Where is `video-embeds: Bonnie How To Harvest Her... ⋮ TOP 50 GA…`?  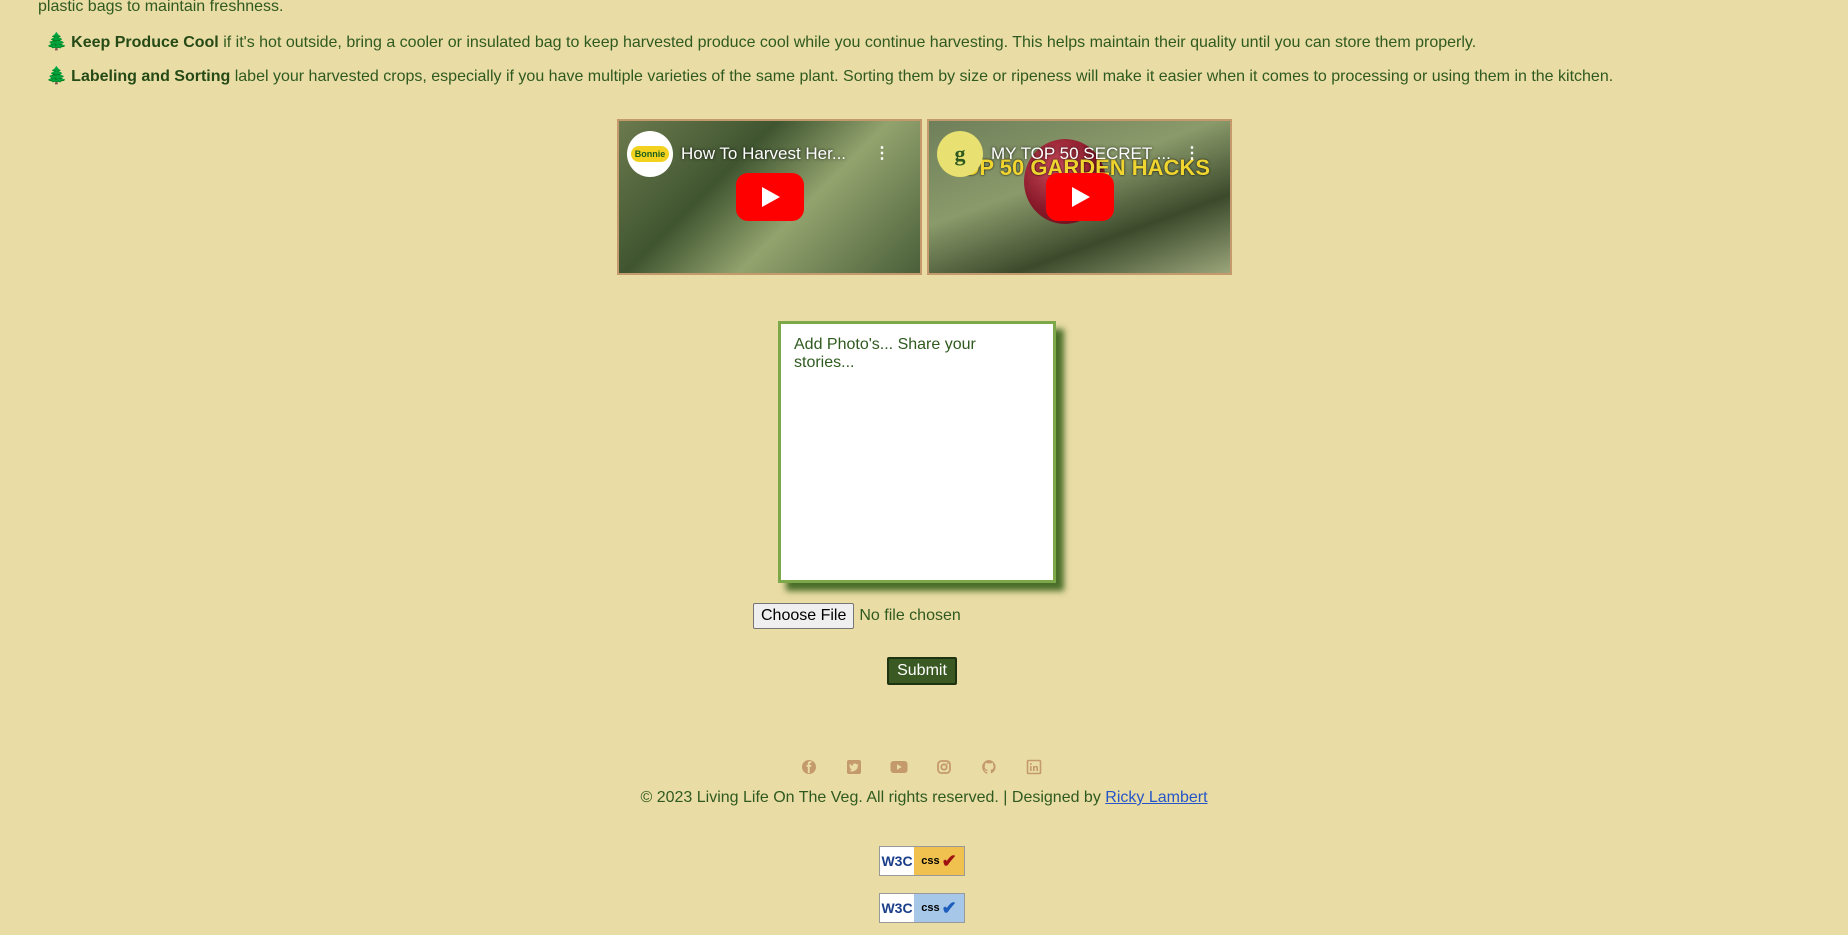 video-embeds: Bonnie How To Harvest Her... ⋮ TOP 50 GA… is located at coordinates (924, 197).